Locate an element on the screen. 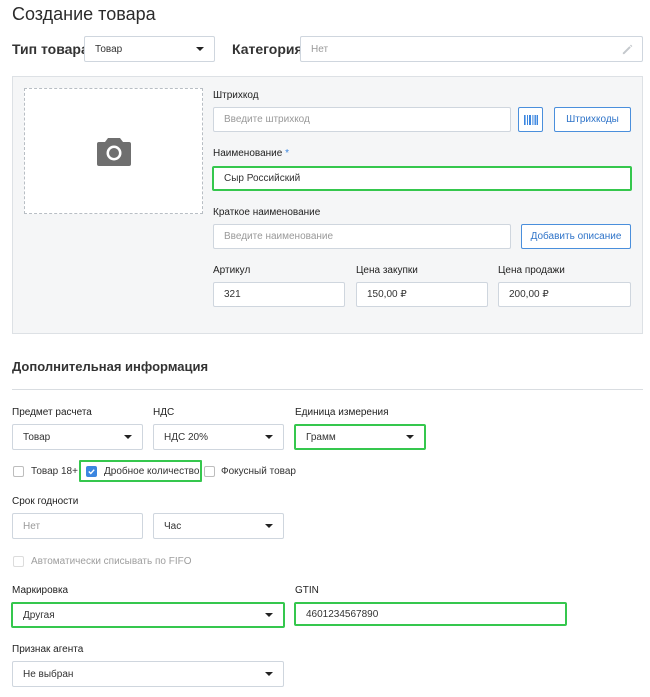 Image resolution: width=650 pixels, height=697 pixels. camera-icon is located at coordinates (114, 152).